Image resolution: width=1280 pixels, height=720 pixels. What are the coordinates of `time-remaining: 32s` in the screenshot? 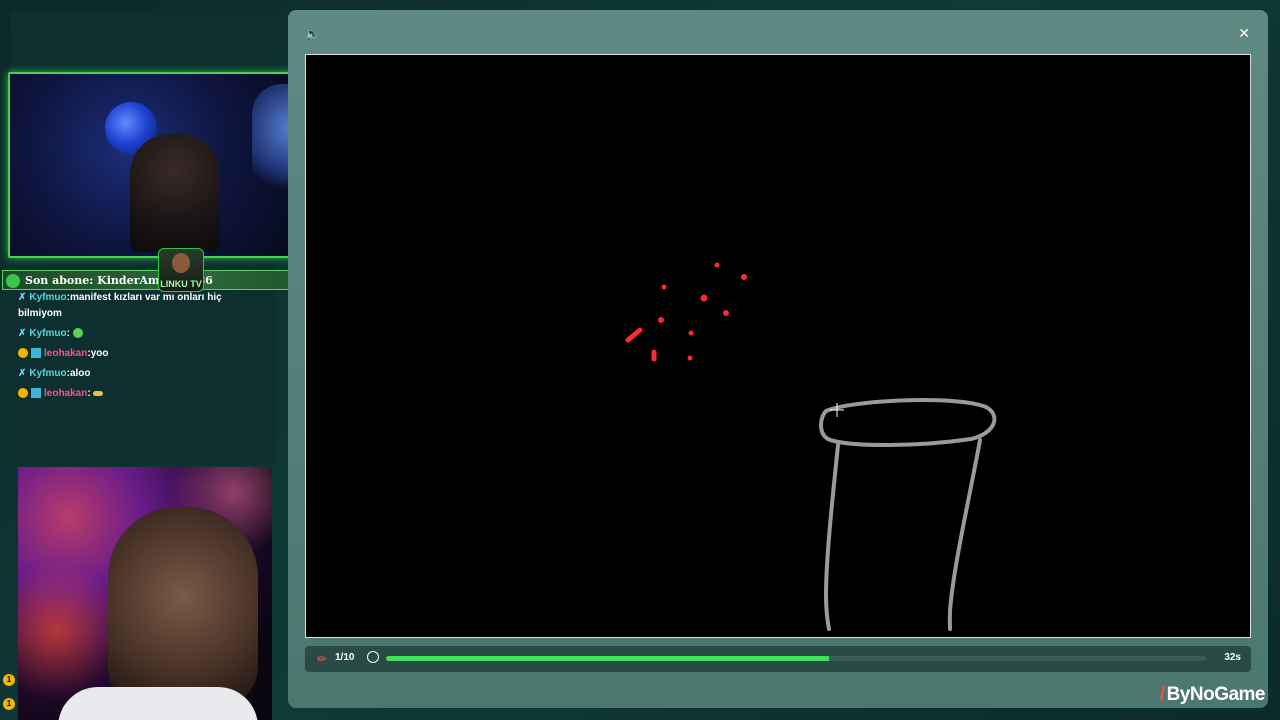 It's located at (1232, 657).